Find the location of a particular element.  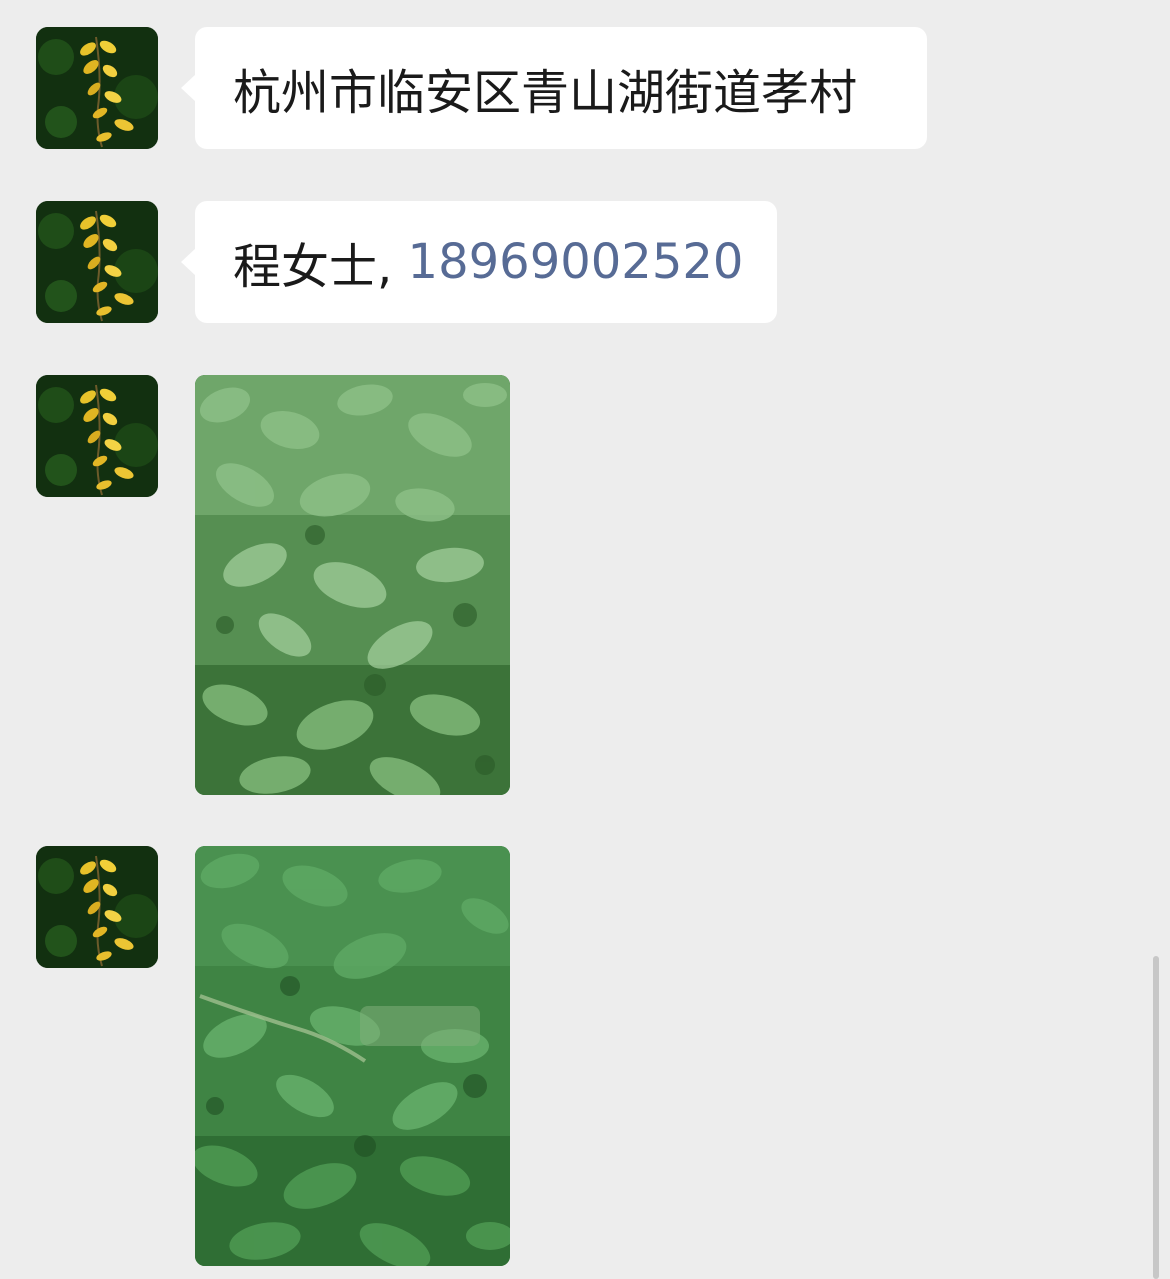

chat-message-address: 杭州市临安区青山湖街道孝村 is located at coordinates (585, 88).